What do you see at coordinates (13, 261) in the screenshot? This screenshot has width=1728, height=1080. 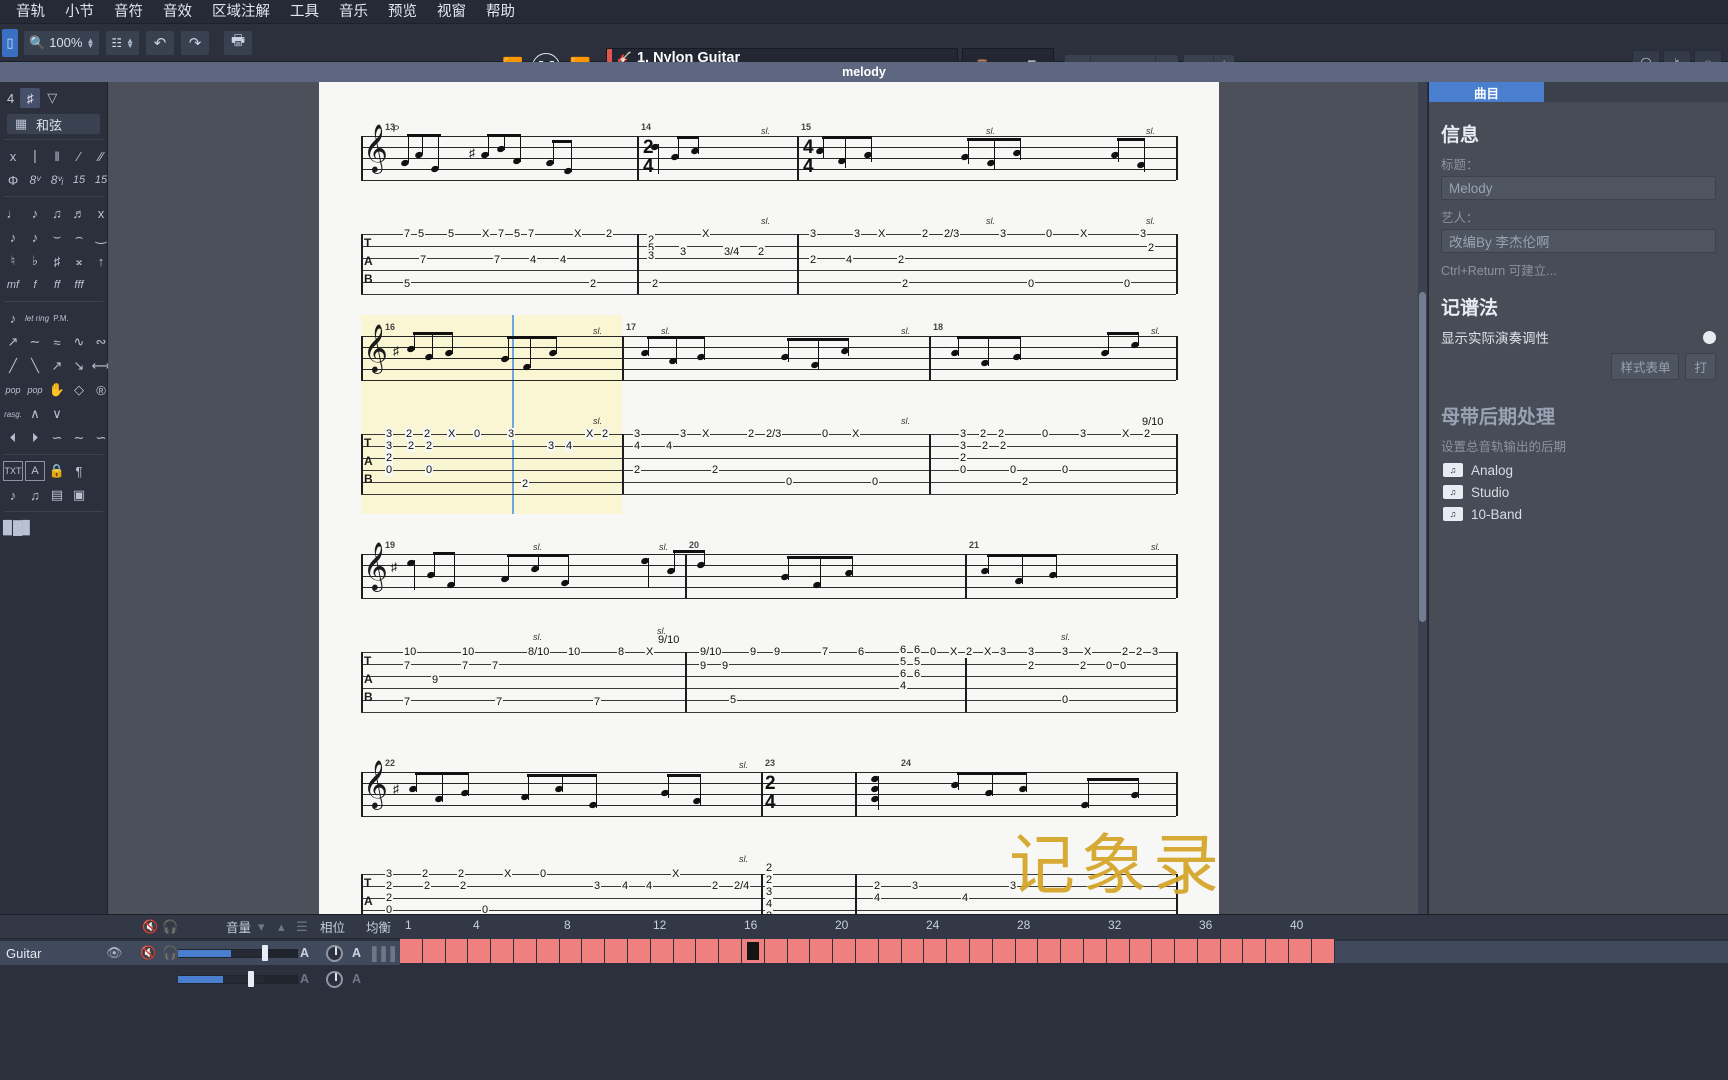 I see `natural-icon: ♮` at bounding box center [13, 261].